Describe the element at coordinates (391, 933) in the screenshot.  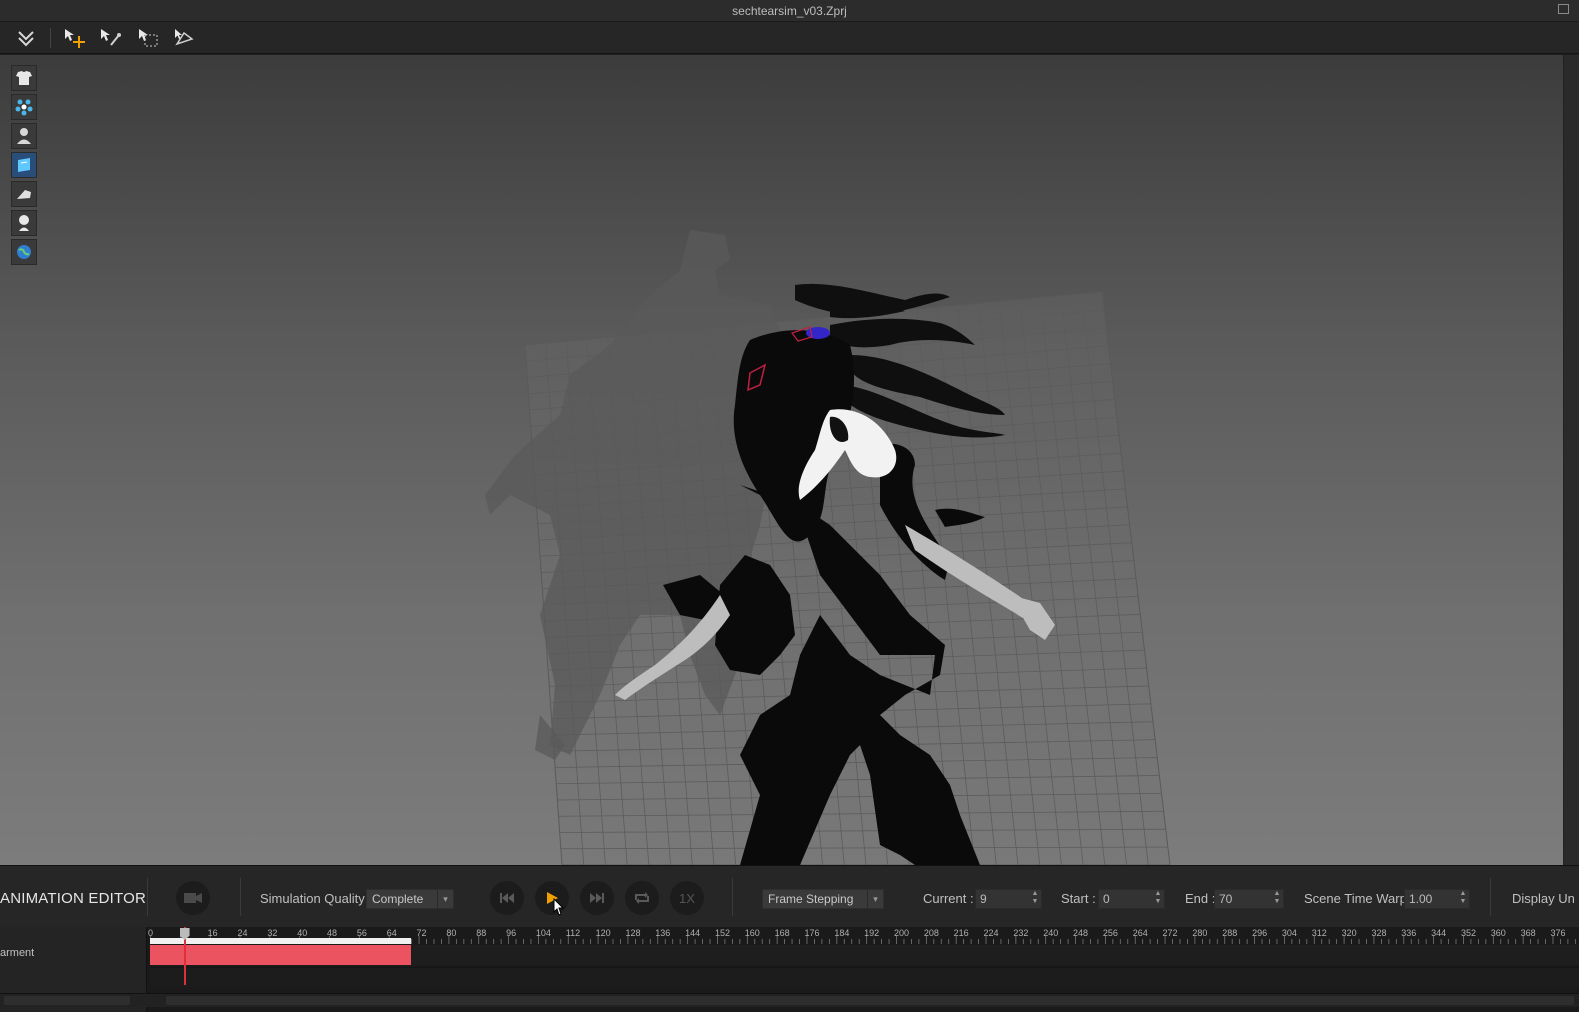
I see `ruler-tick-label: 64` at that location.